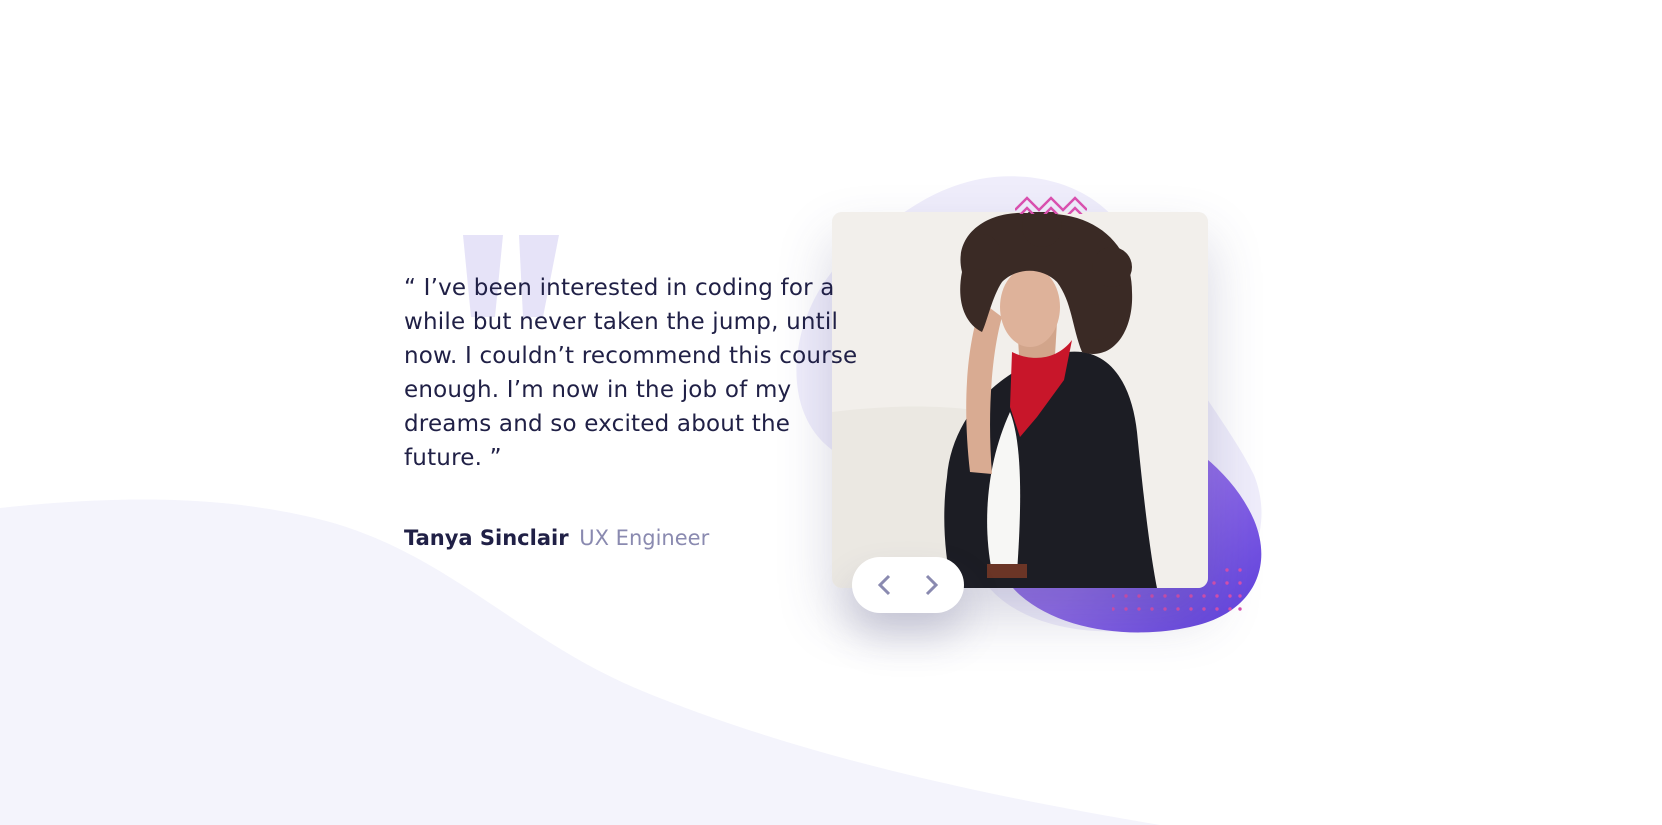 The width and height of the screenshot is (1662, 825). I want to click on testimonial-author: Tanya Sinclair UX Engineer, so click(556, 538).